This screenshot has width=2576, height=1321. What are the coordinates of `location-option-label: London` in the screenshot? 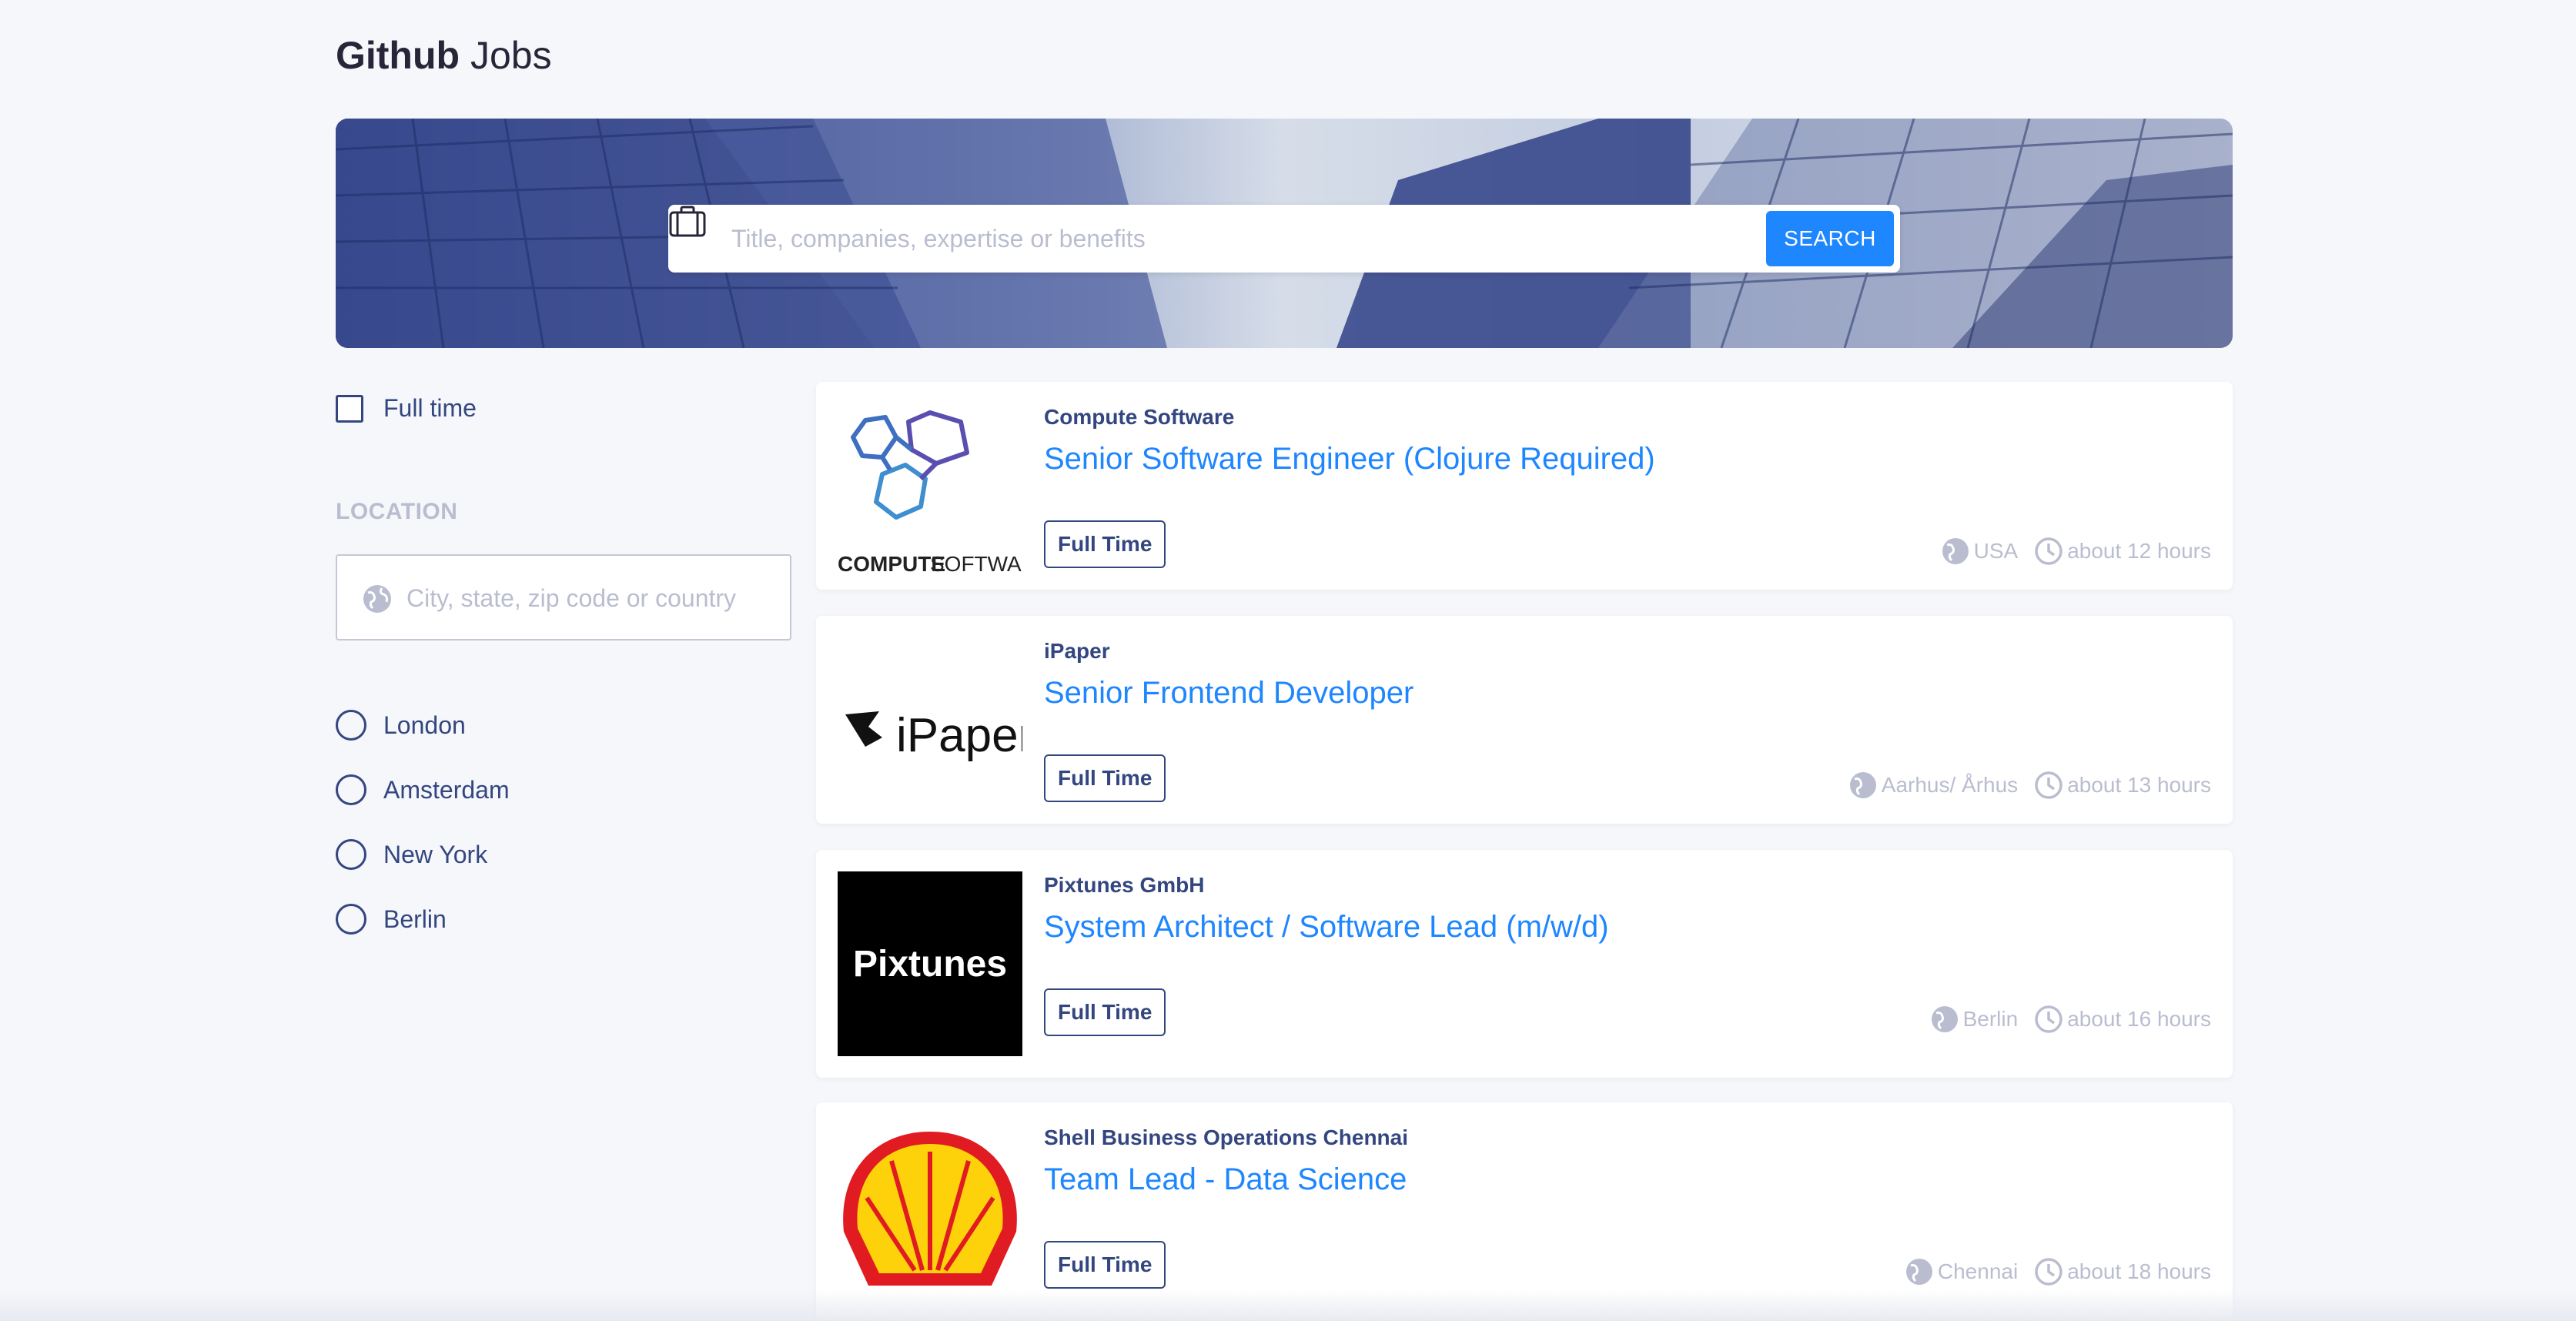 It's located at (424, 725).